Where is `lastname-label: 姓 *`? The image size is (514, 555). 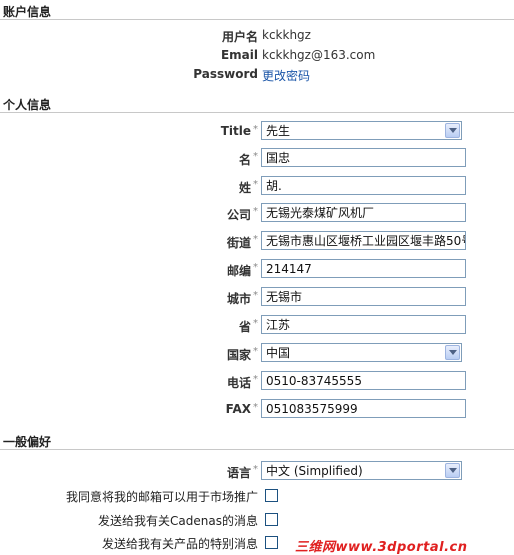
lastname-label: 姓 * is located at coordinates (248, 187).